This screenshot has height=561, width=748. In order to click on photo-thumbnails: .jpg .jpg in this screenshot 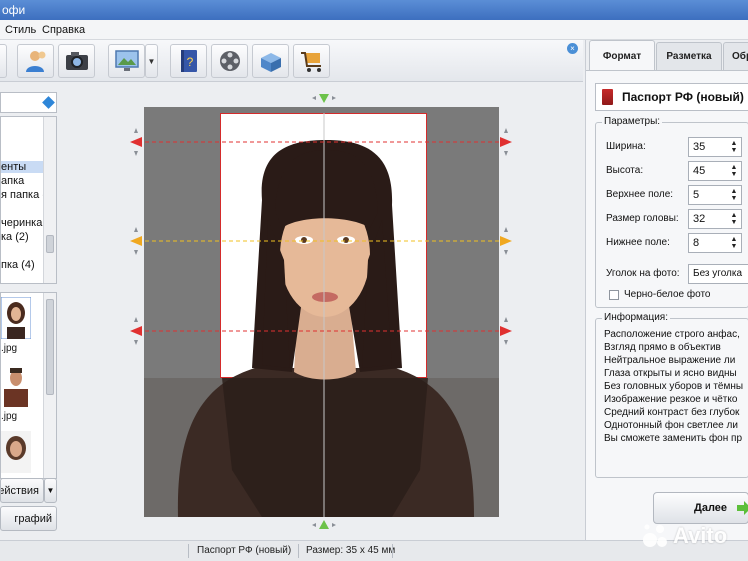, I will do `click(28, 385)`.